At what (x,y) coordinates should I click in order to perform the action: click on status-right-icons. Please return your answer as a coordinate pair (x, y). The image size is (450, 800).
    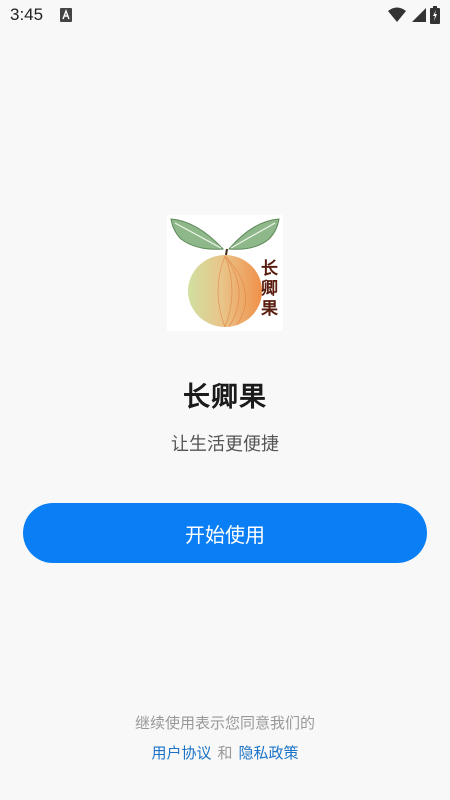
    Looking at the image, I should click on (414, 15).